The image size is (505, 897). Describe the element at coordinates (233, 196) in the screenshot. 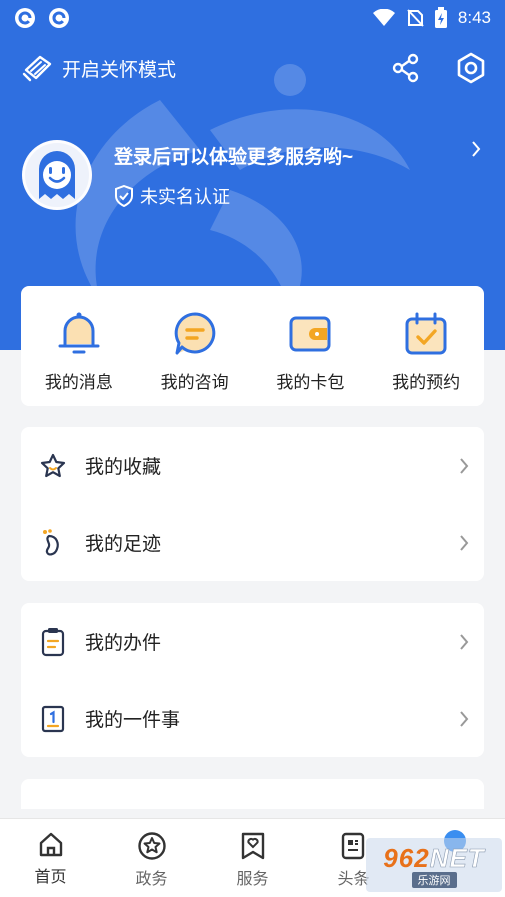

I see `realname-status: 未实名认证` at that location.